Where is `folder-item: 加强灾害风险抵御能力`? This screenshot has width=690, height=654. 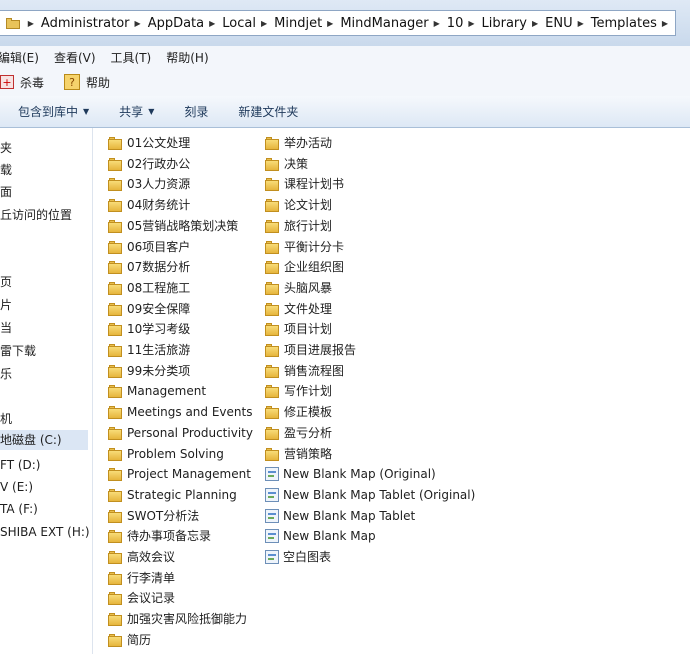 folder-item: 加强灾害风险抵御能力 is located at coordinates (177, 619).